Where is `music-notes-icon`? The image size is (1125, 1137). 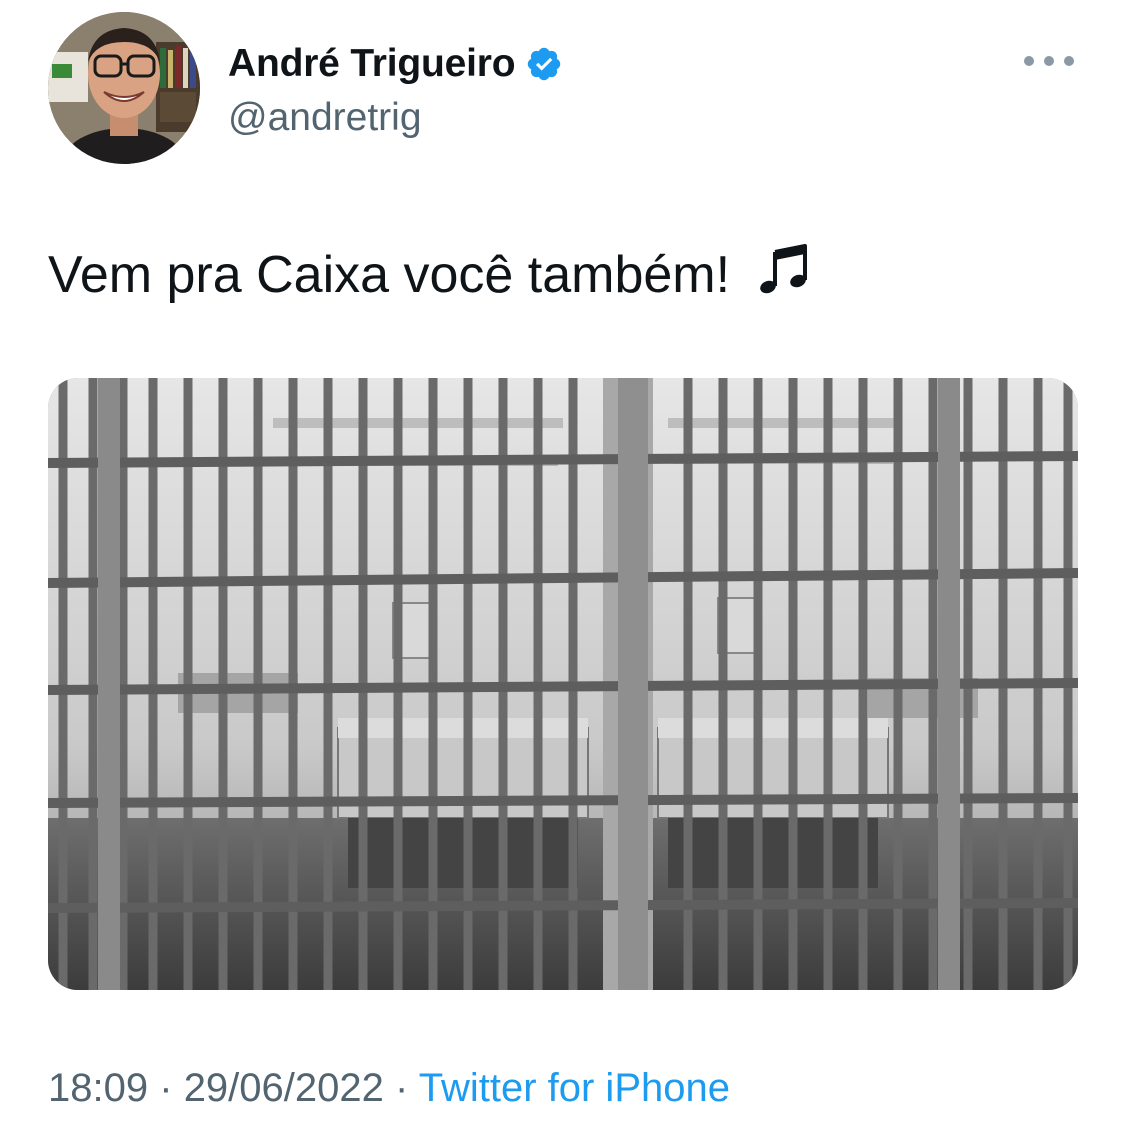
music-notes-icon is located at coordinates (784, 269).